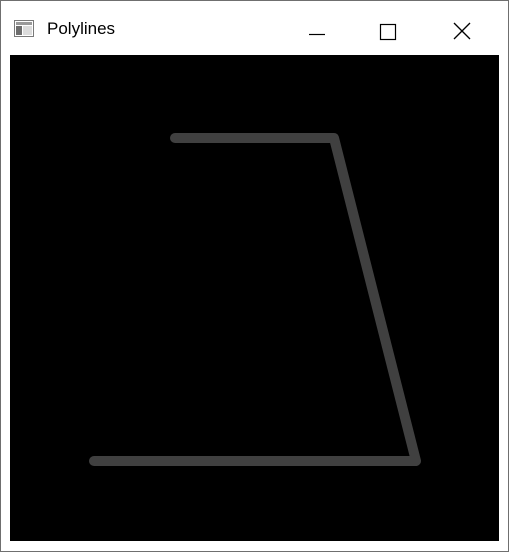  Describe the element at coordinates (24, 28) in the screenshot. I see `app-window-icon` at that location.